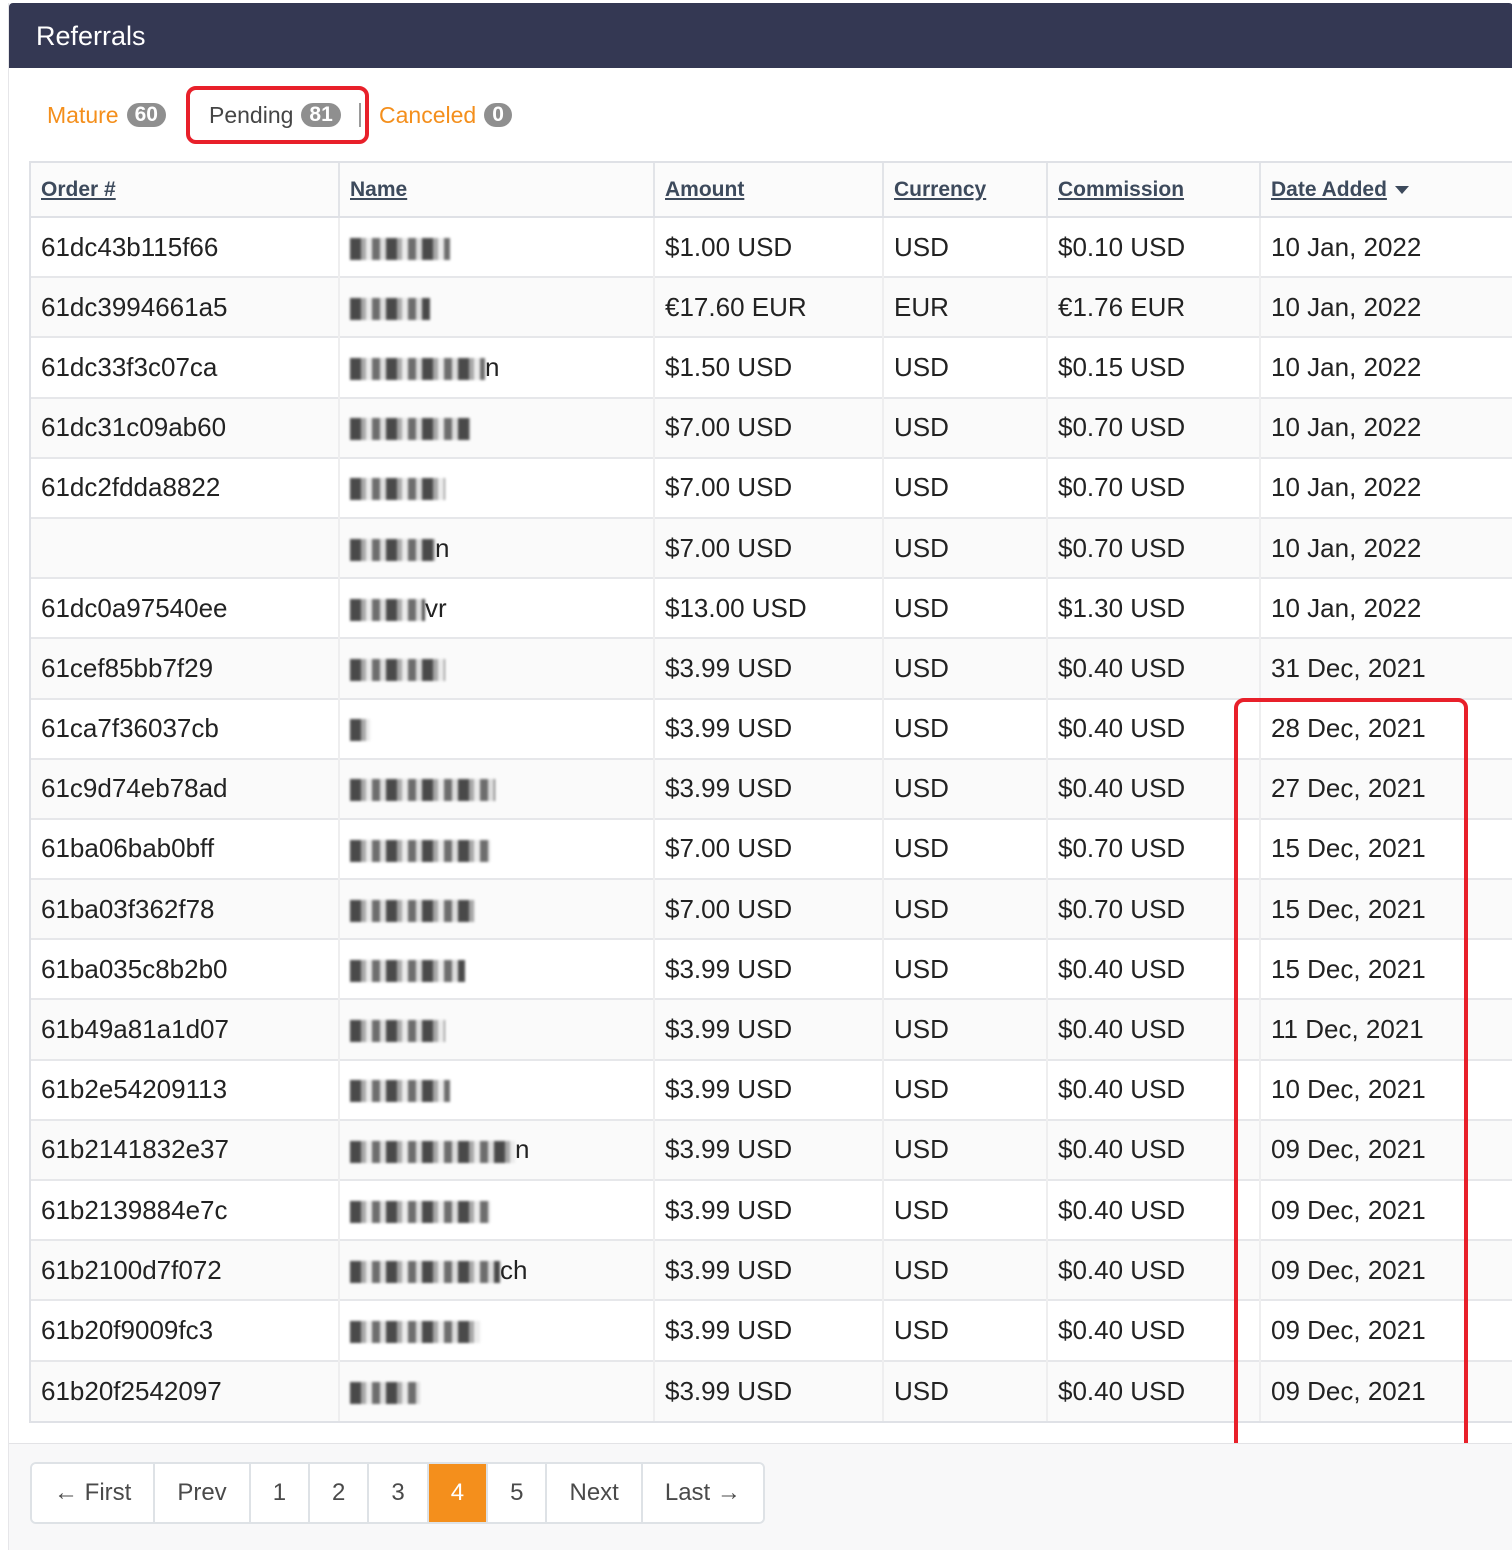  Describe the element at coordinates (1154, 487) in the screenshot. I see `commission-cell: $0.70 USD` at that location.